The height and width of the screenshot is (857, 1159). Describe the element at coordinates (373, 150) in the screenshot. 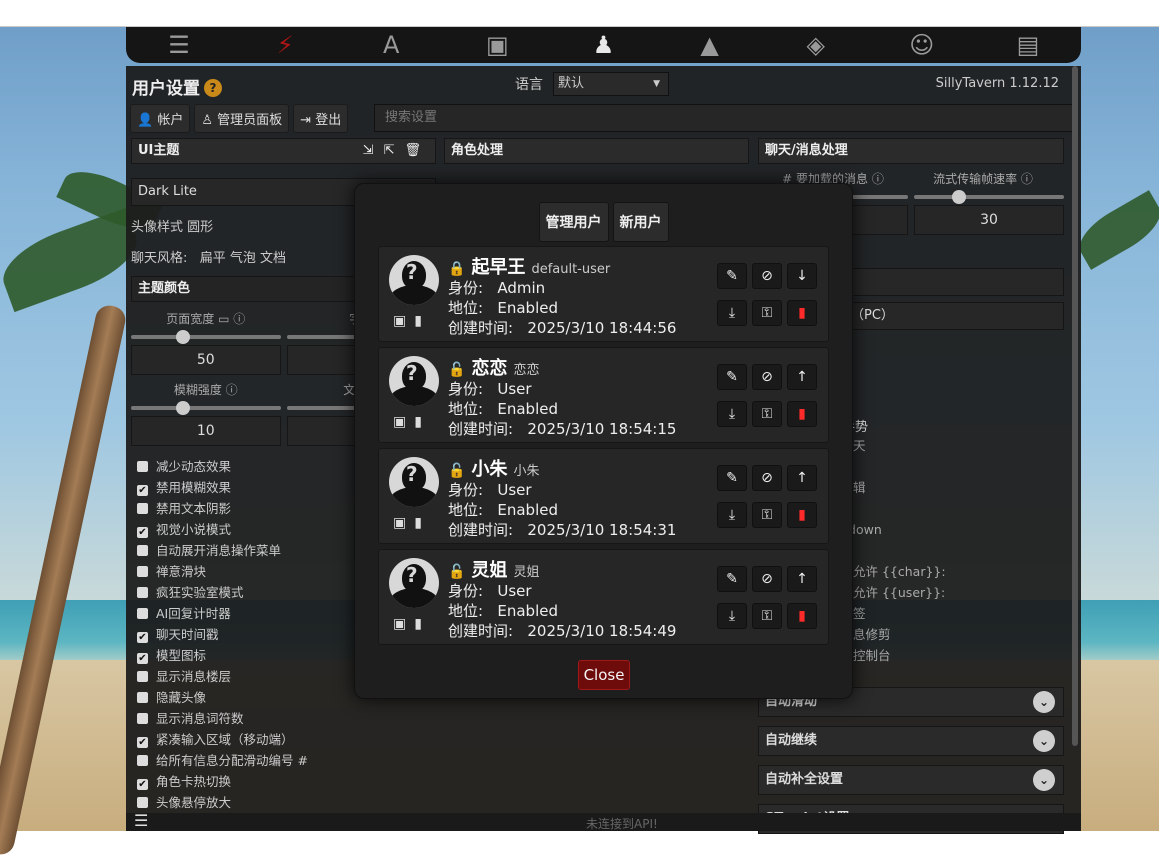

I see `import-icon: ⇲` at that location.